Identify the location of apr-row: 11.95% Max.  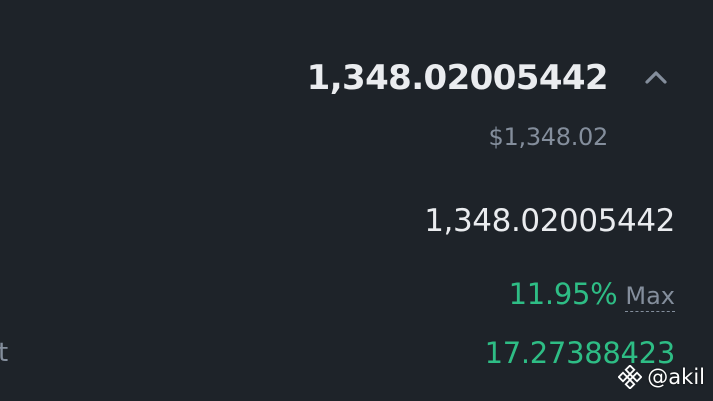
(592, 294).